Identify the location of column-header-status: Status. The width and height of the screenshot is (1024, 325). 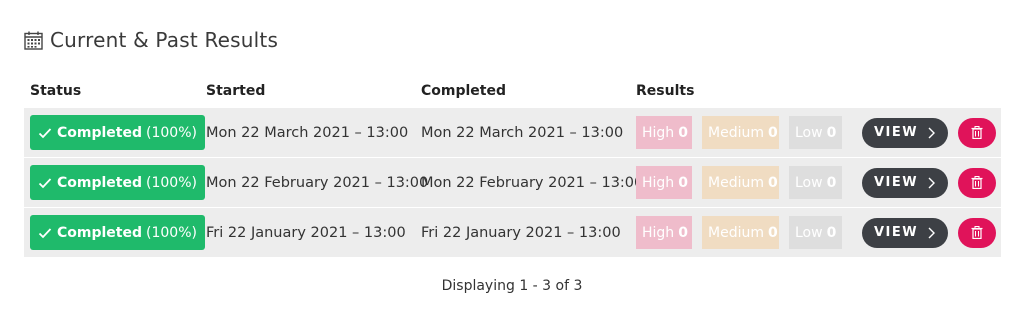
(56, 91).